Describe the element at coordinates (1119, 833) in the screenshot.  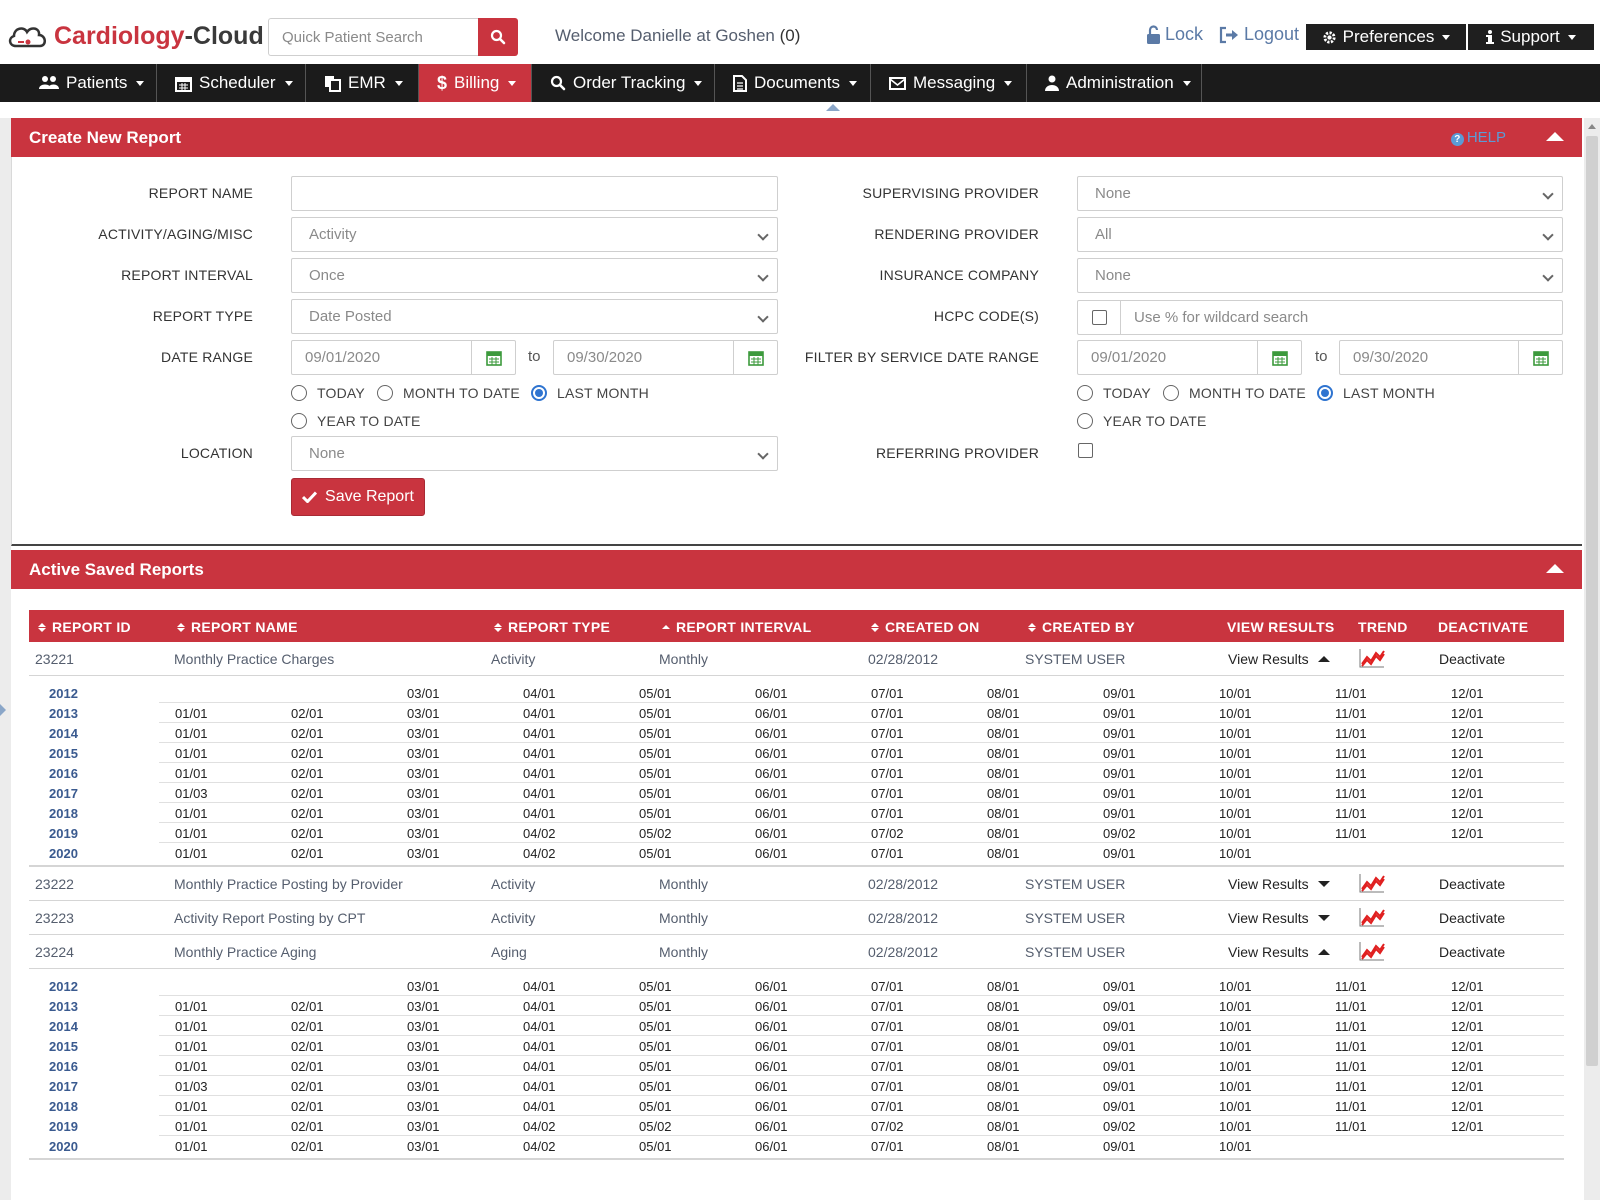
I see `result-date-link: 09/02` at that location.